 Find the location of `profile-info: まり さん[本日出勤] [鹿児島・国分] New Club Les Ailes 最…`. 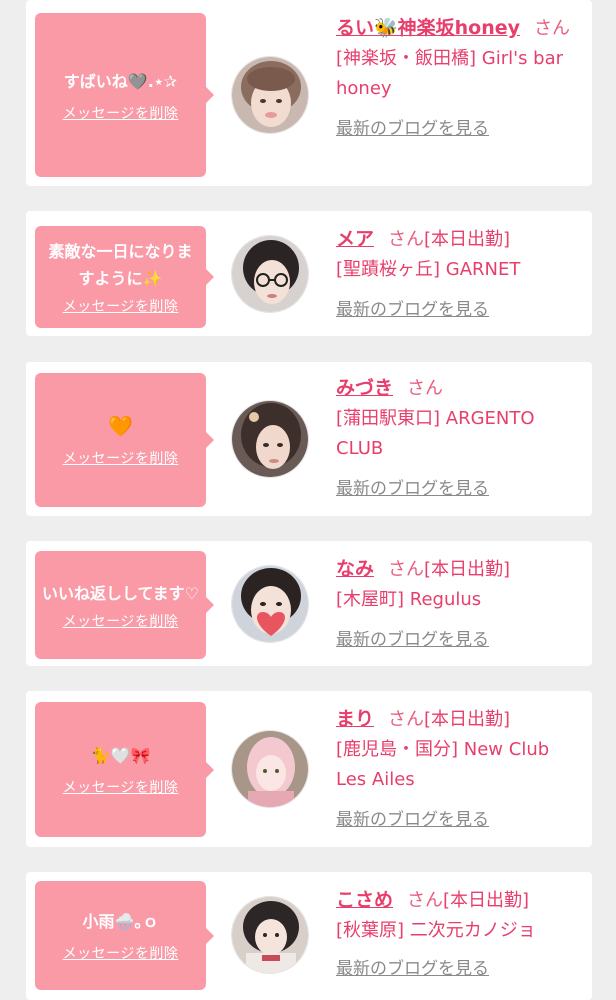

profile-info: まり さん[本日出勤] [鹿児島・国分] New Club Les Ailes 最… is located at coordinates (460, 768).